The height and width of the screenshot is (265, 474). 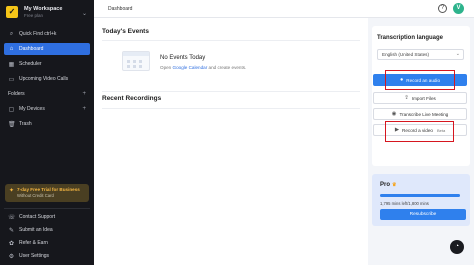 I want to click on crown-icon: ♛, so click(x=394, y=185).